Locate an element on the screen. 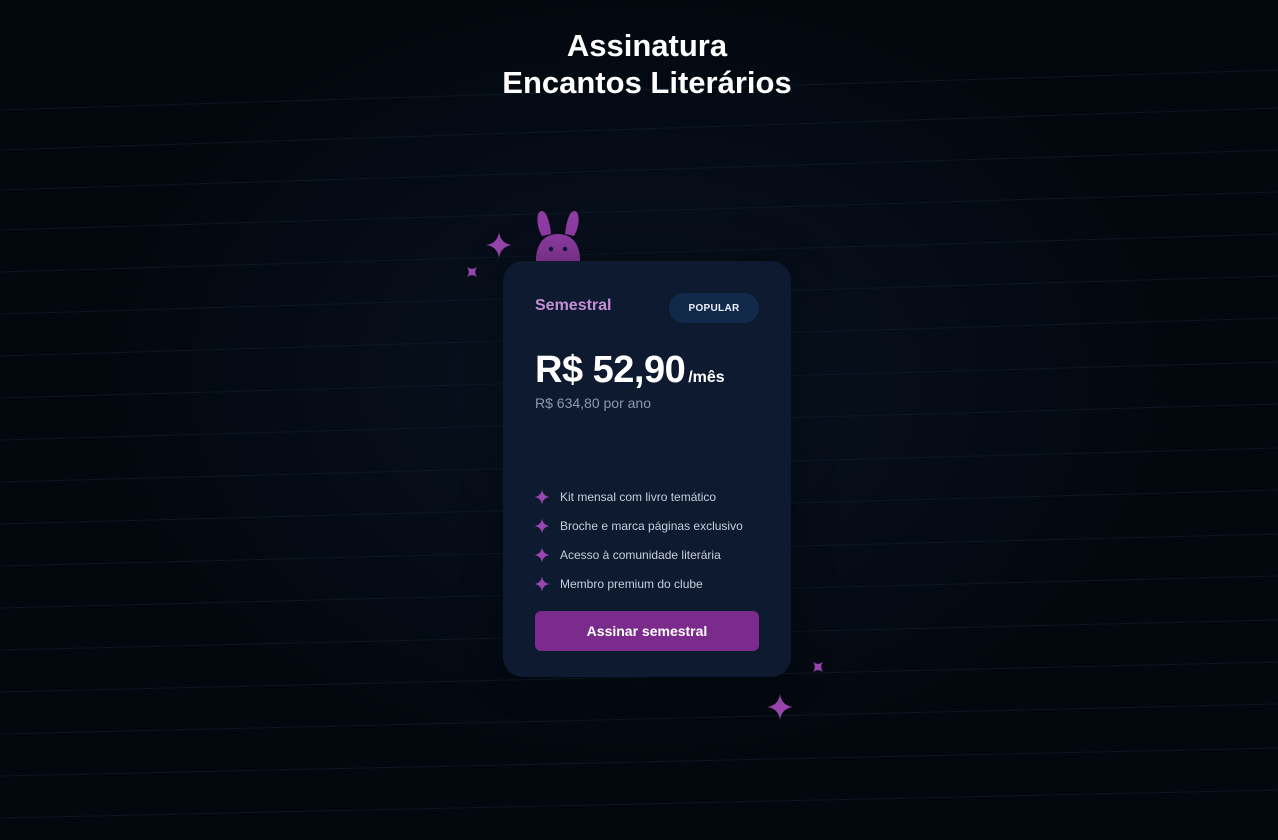 The height and width of the screenshot is (840, 1278). feature-label: Broche e marca páginas exclusivo is located at coordinates (651, 525).